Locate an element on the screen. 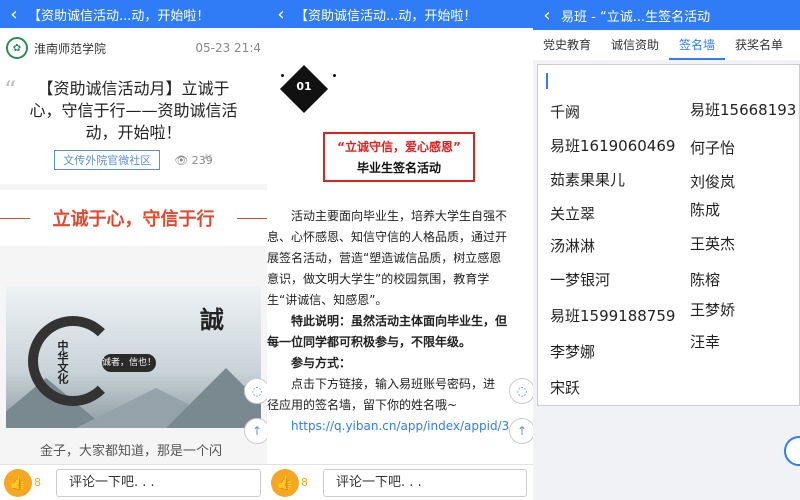  article-meta: 文传外院官微社区 👁 239 is located at coordinates (133, 160).